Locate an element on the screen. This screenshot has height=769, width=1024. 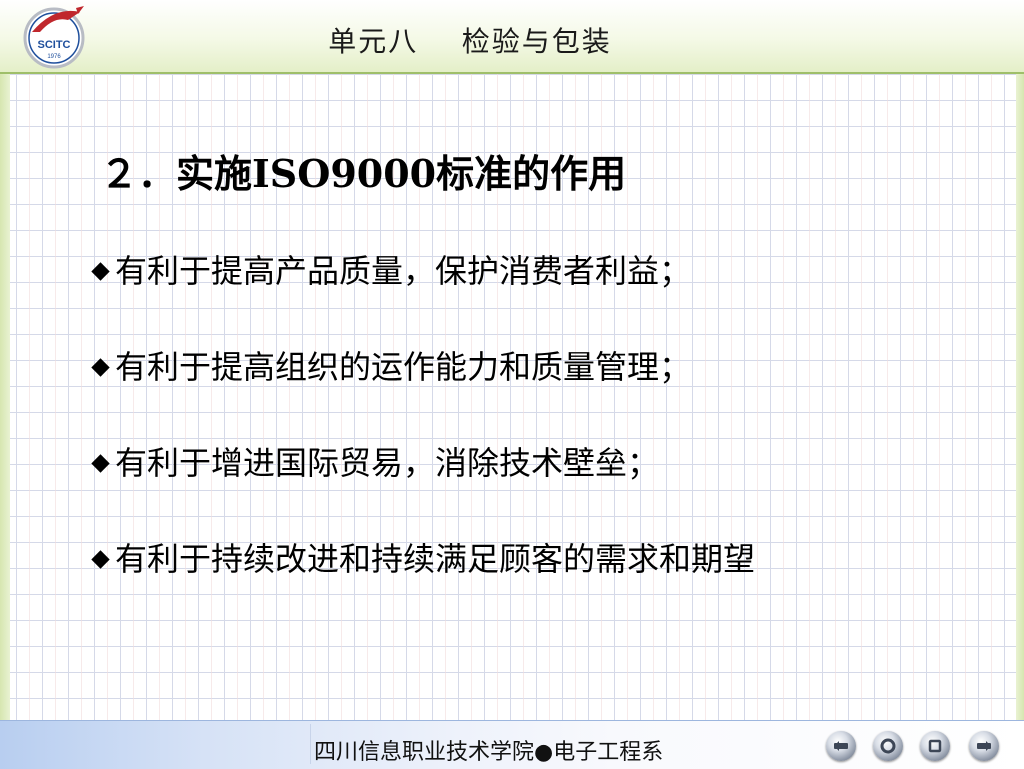
bullet-text: 有利于提高组织的运作能力和质量管理； is located at coordinates (403, 367).